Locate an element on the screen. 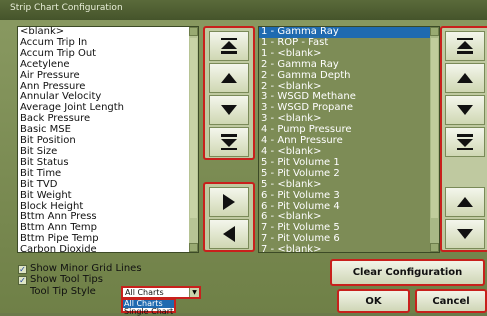 The height and width of the screenshot is (316, 487). remove-channel-button is located at coordinates (229, 234).